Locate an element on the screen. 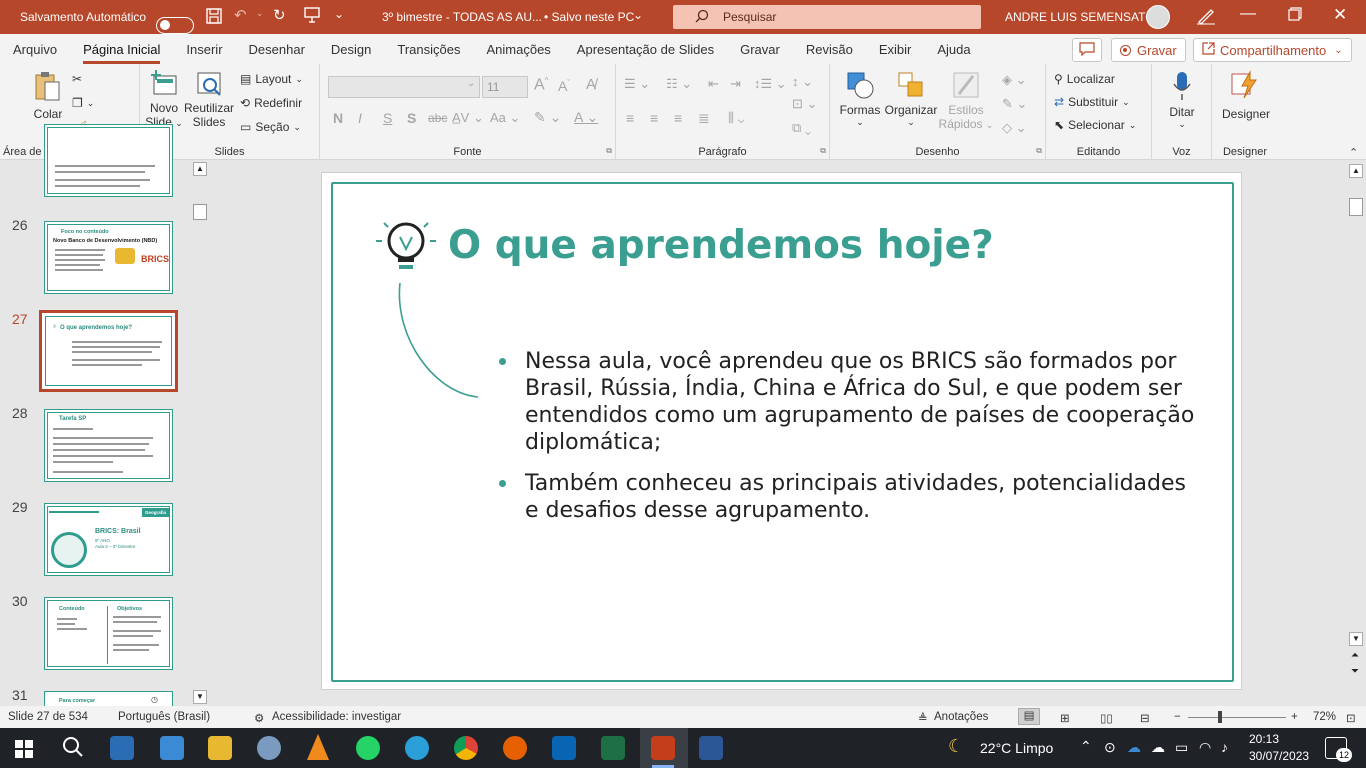 This screenshot has width=1366, height=768. word-icon is located at coordinates (711, 748).